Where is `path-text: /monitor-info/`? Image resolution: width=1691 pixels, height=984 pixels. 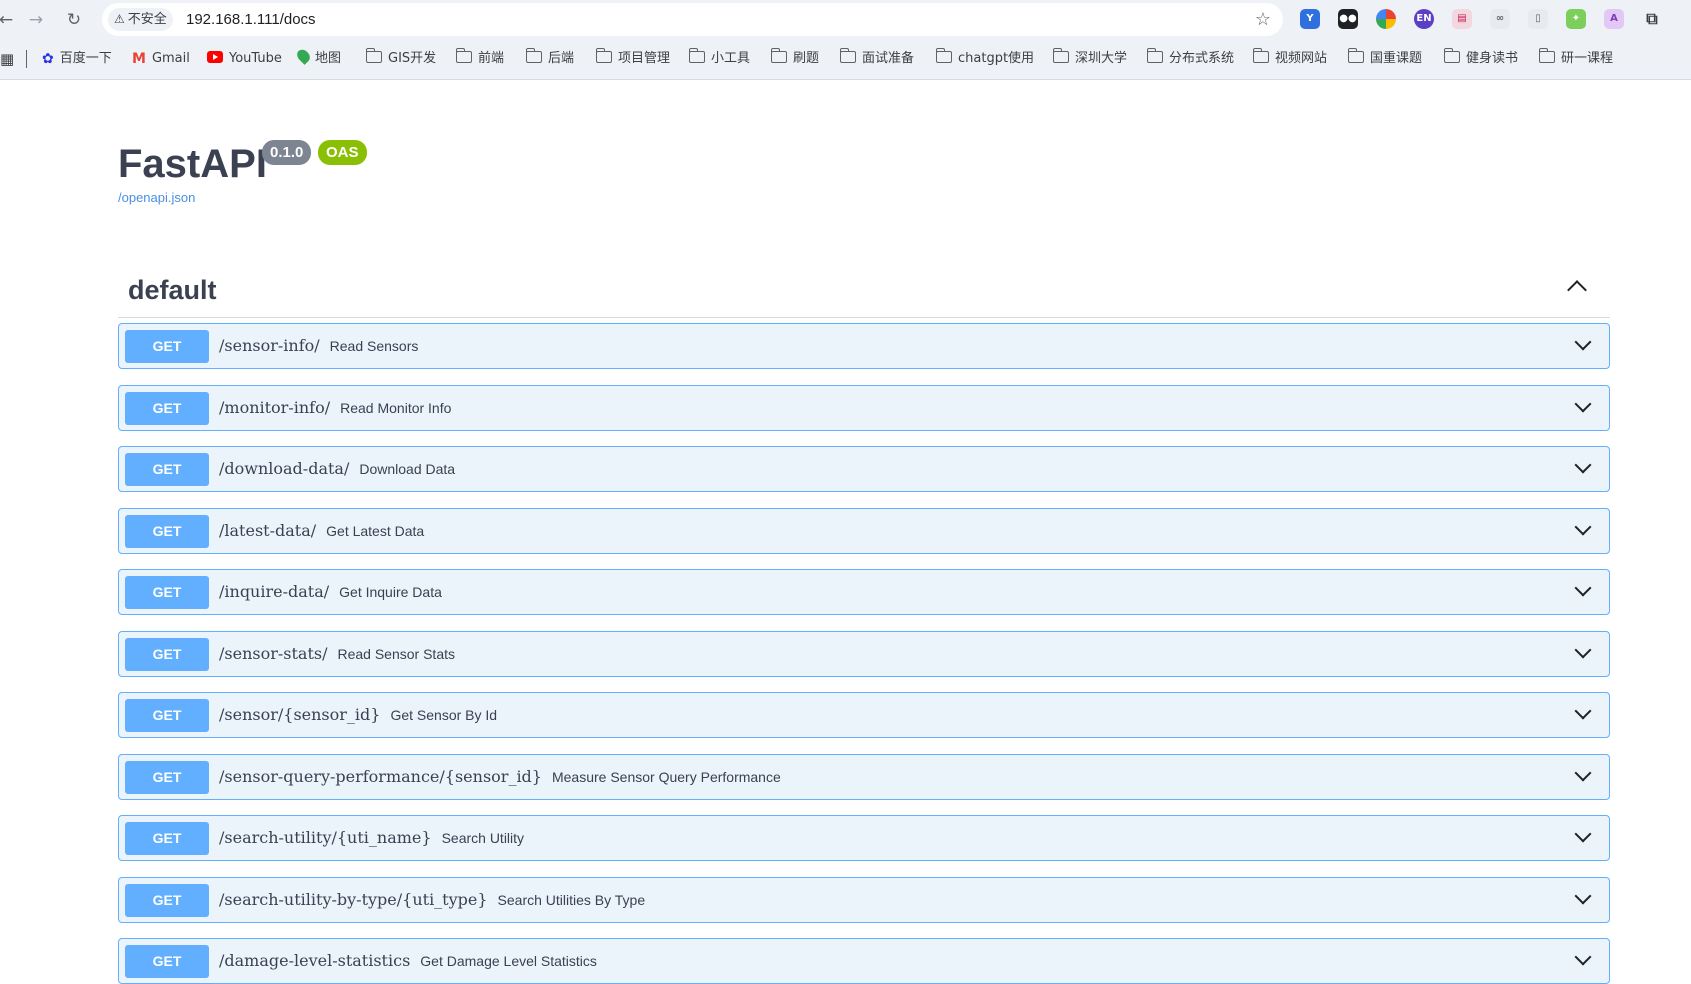
path-text: /monitor-info/ is located at coordinates (275, 407).